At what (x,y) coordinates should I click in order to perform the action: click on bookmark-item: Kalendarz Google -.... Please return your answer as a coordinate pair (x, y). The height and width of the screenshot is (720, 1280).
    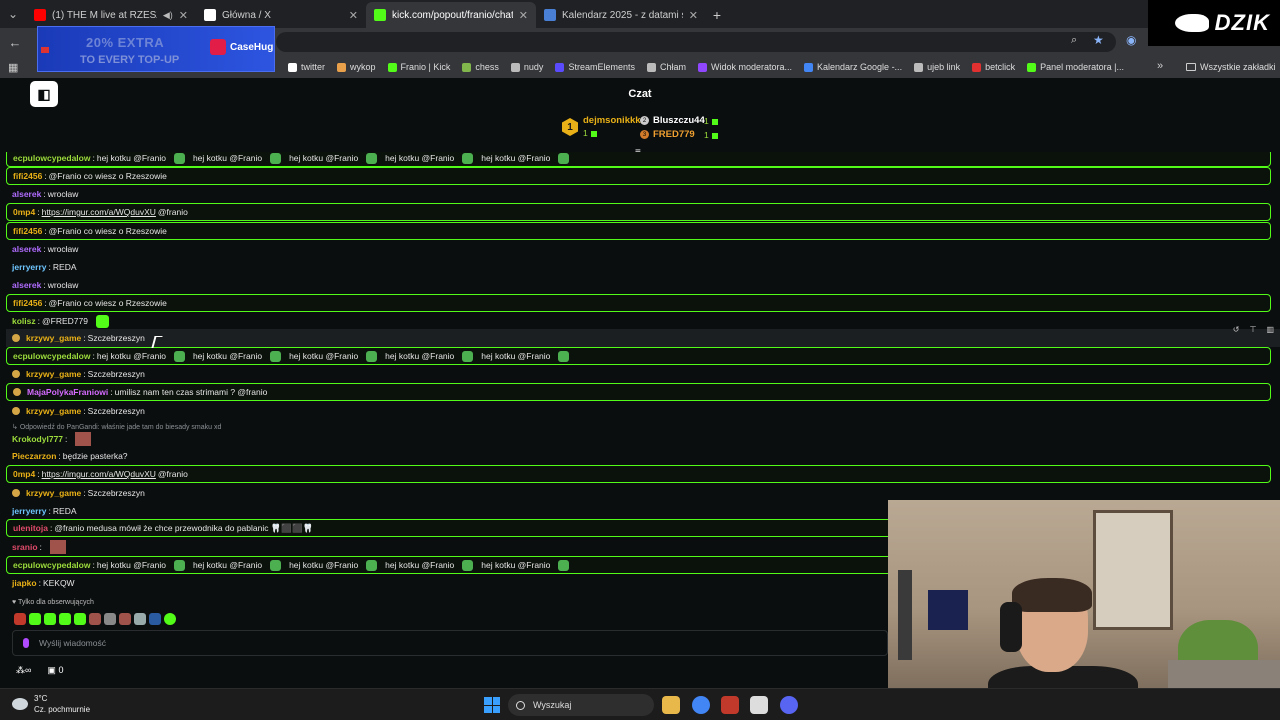
    Looking at the image, I should click on (853, 67).